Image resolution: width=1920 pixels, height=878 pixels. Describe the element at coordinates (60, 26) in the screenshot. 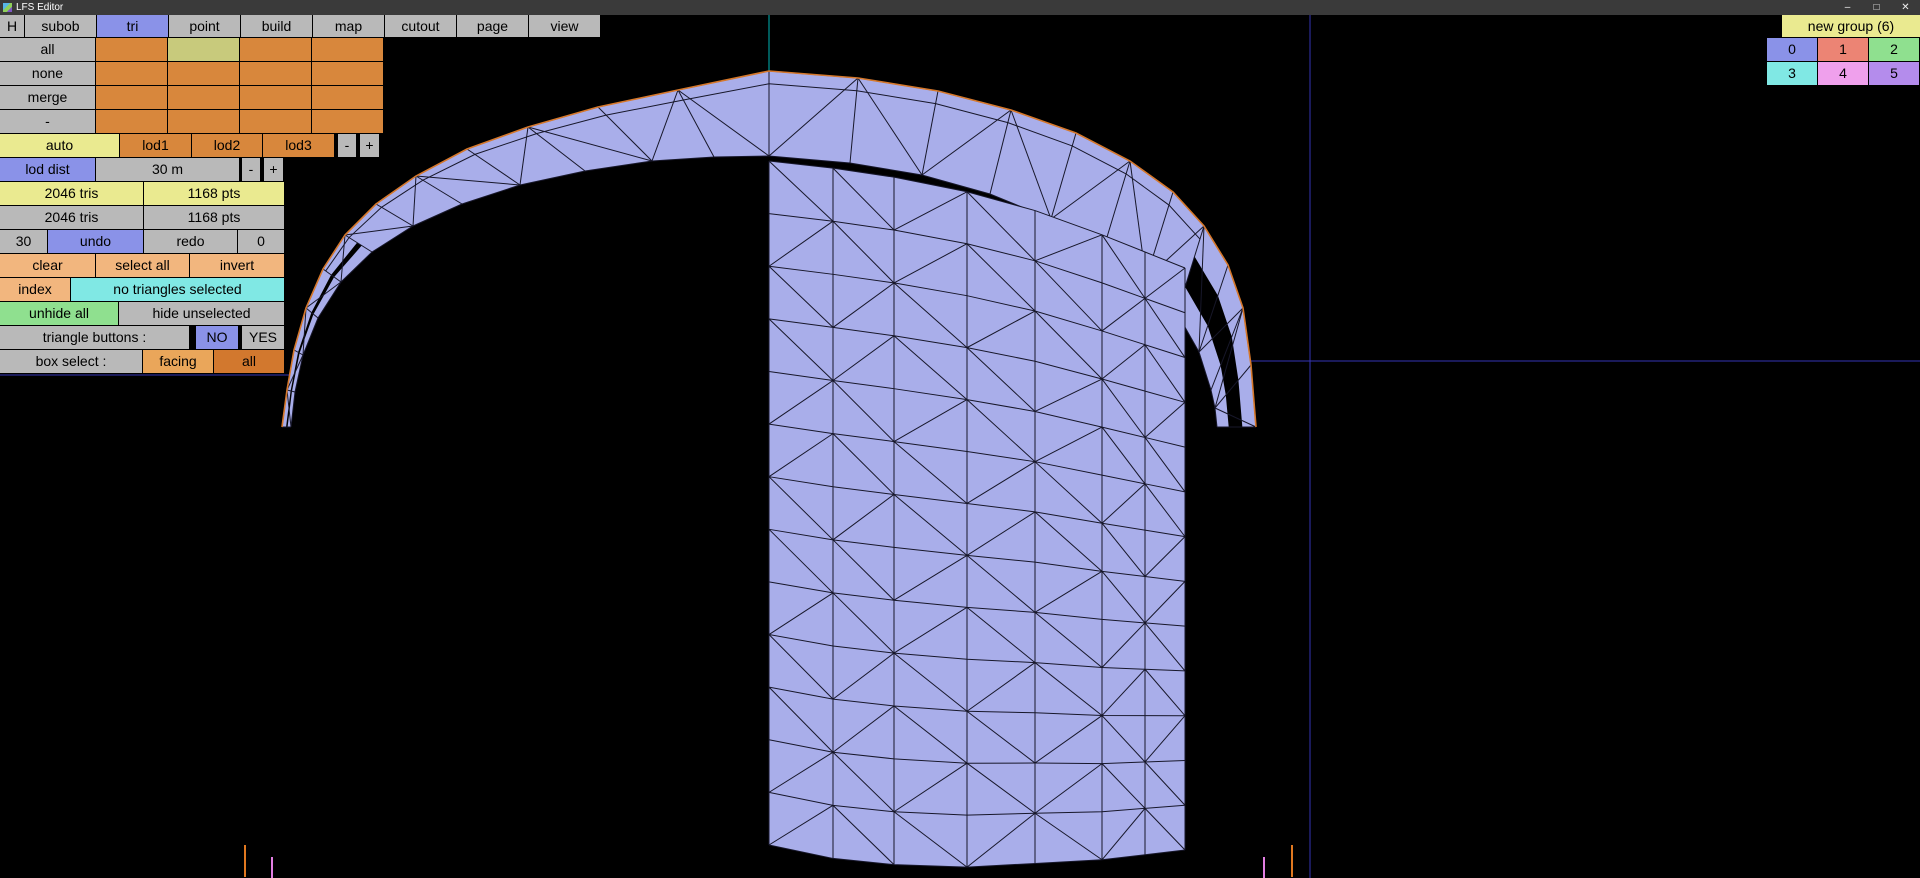

I see `menu-item-subob: subob` at that location.